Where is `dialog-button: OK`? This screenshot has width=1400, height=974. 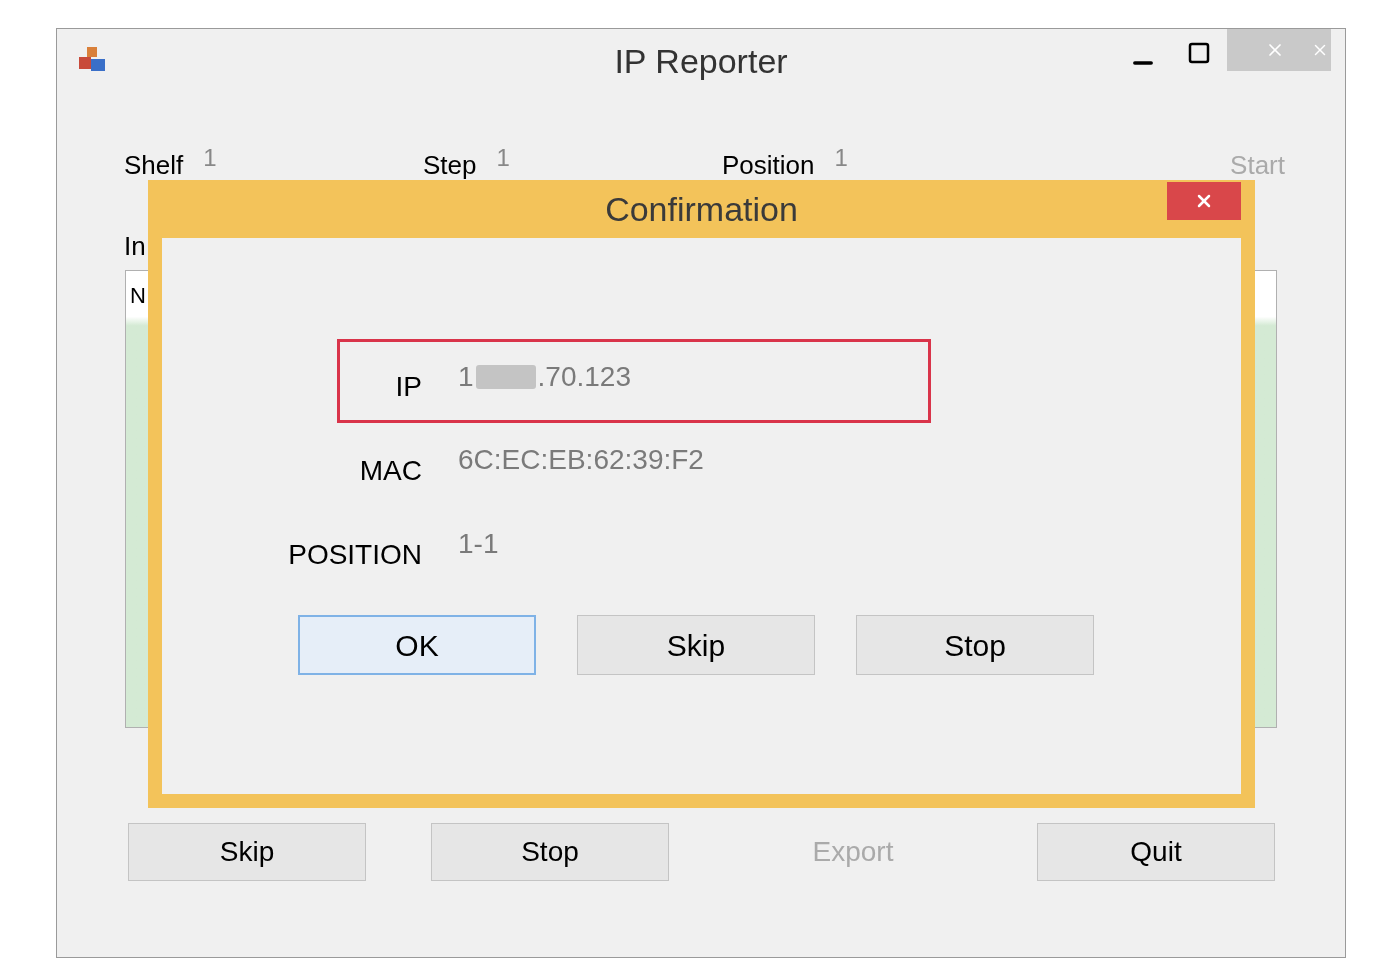
dialog-button: OK is located at coordinates (417, 645).